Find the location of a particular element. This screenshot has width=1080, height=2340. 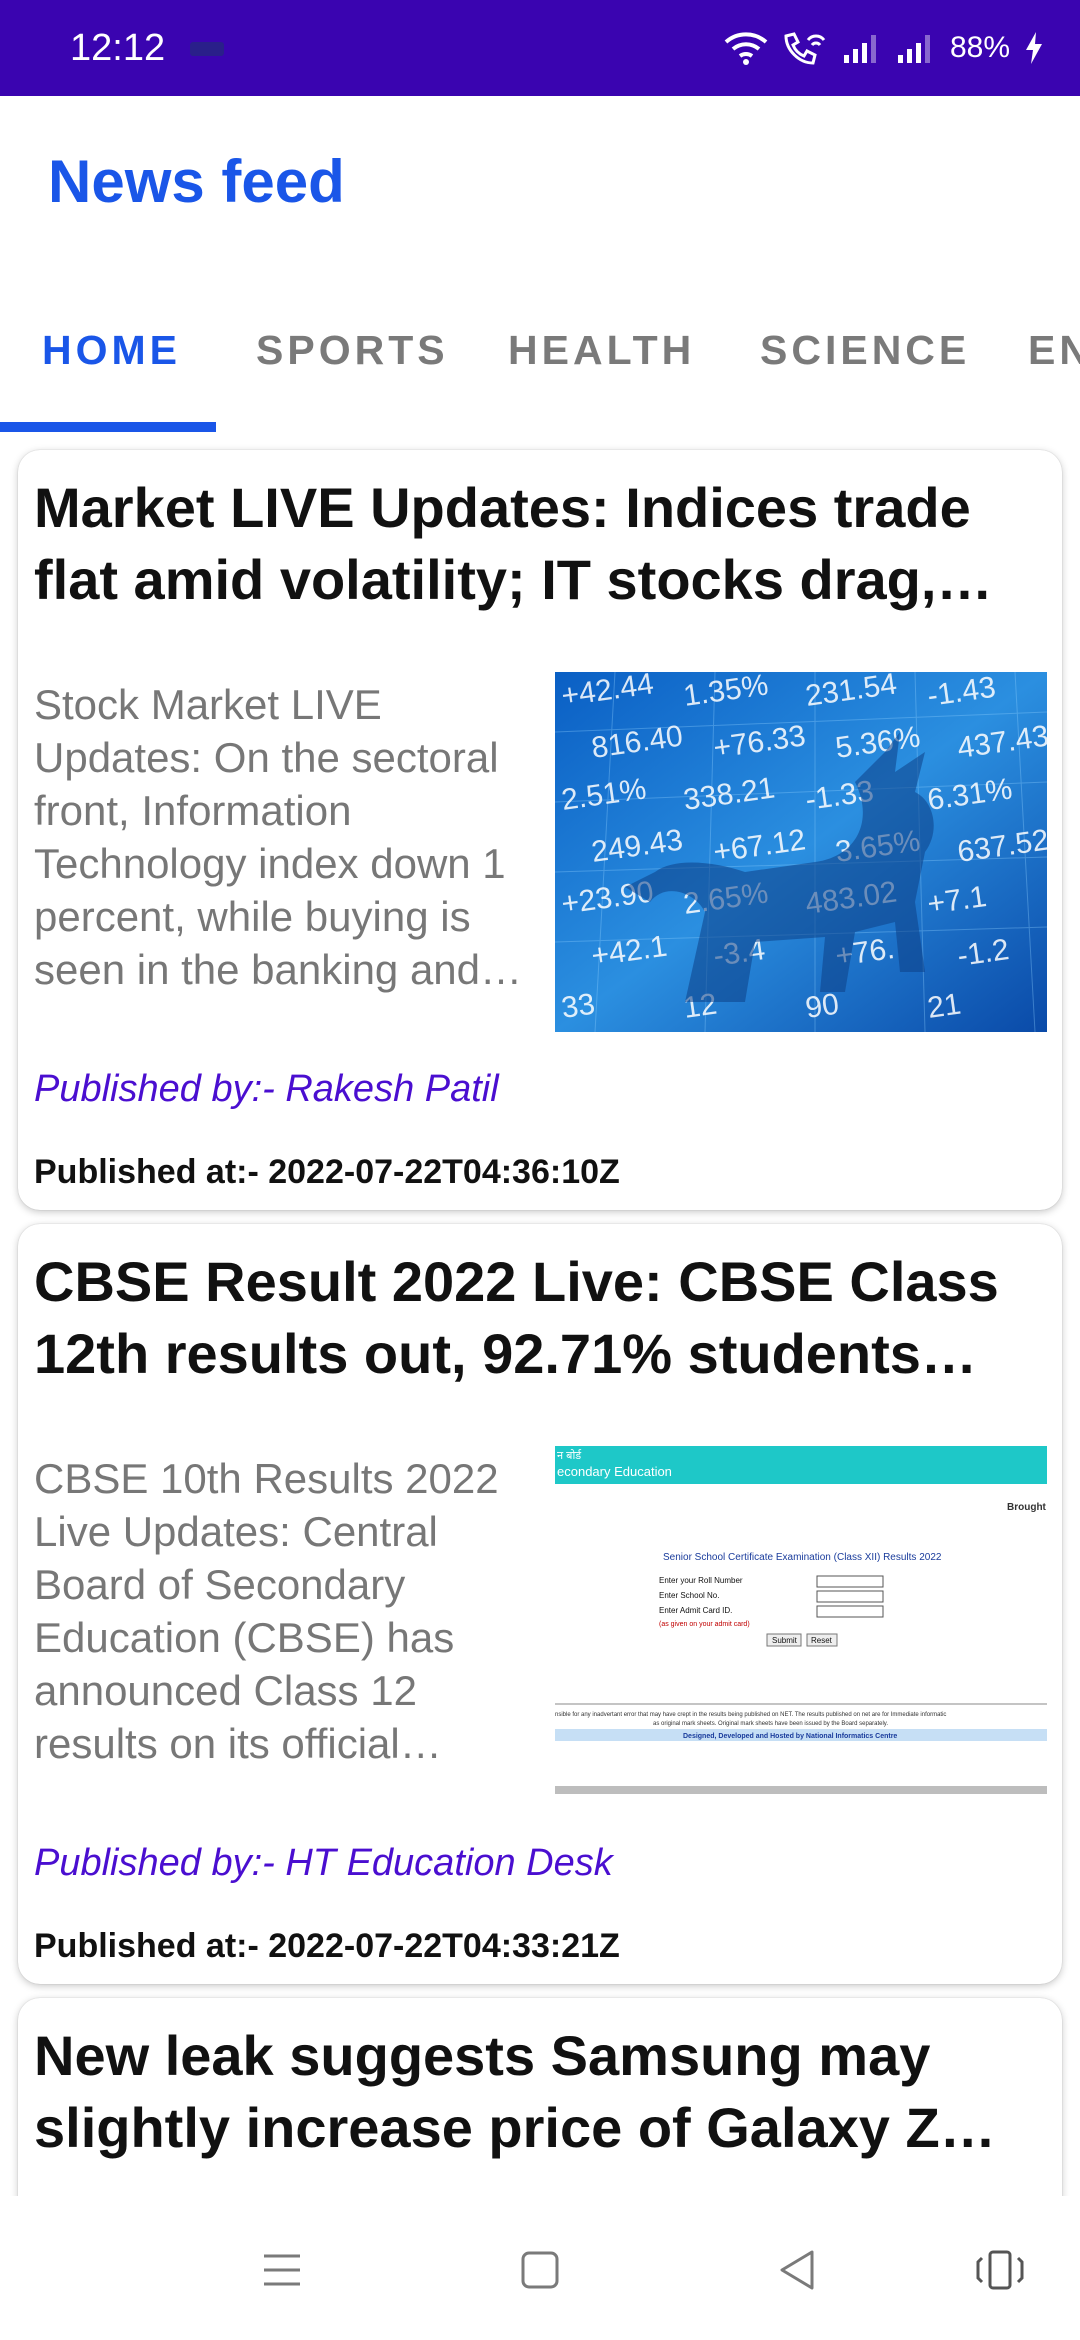

notification-icon is located at coordinates (207, 49).